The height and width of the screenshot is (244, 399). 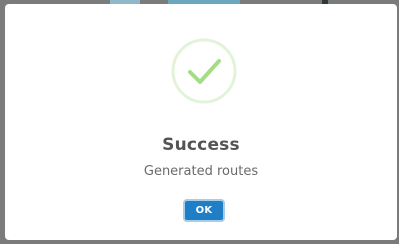 What do you see at coordinates (204, 71) in the screenshot?
I see `success-check-icon` at bounding box center [204, 71].